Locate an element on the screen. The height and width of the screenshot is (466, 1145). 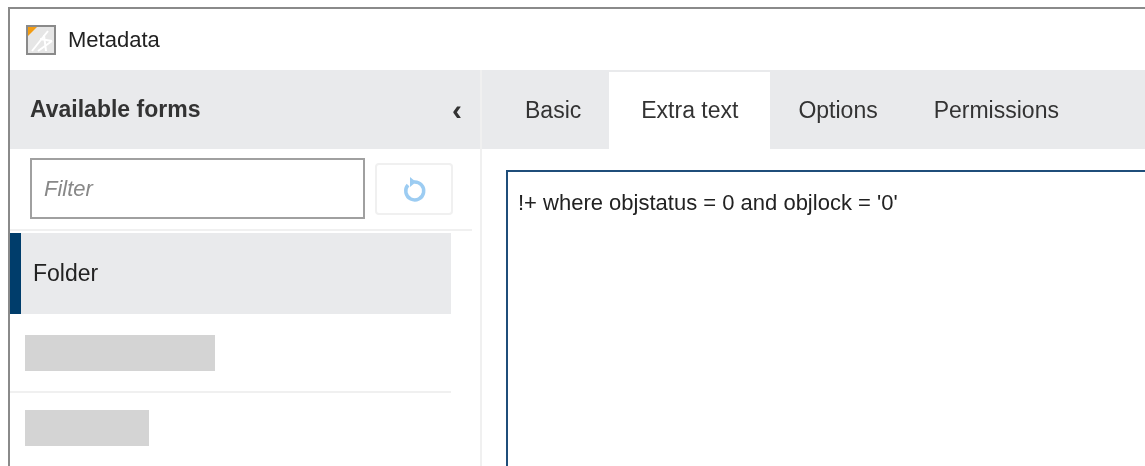
window-title: Metadata is located at coordinates (114, 40).